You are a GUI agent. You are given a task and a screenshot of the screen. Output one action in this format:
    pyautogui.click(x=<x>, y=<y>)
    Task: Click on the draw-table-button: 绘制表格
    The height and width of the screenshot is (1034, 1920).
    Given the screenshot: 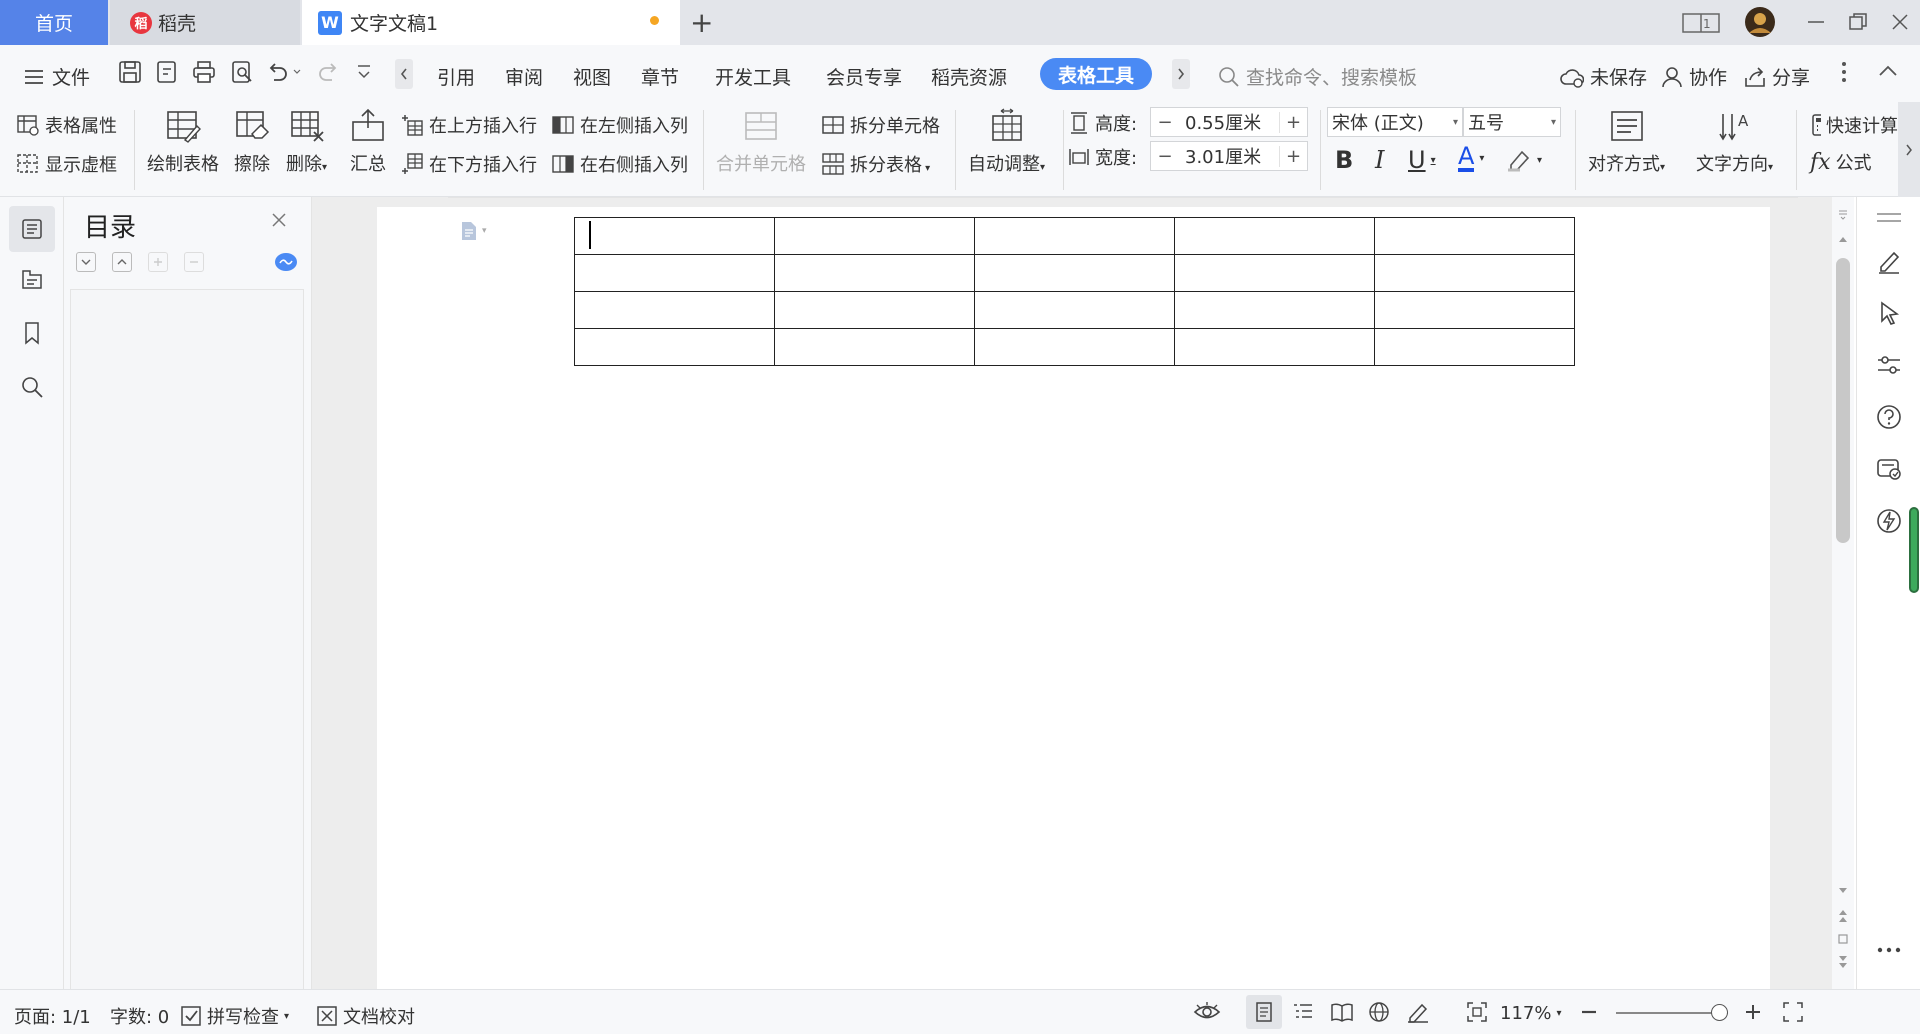 What is the action you would take?
    pyautogui.click(x=183, y=142)
    